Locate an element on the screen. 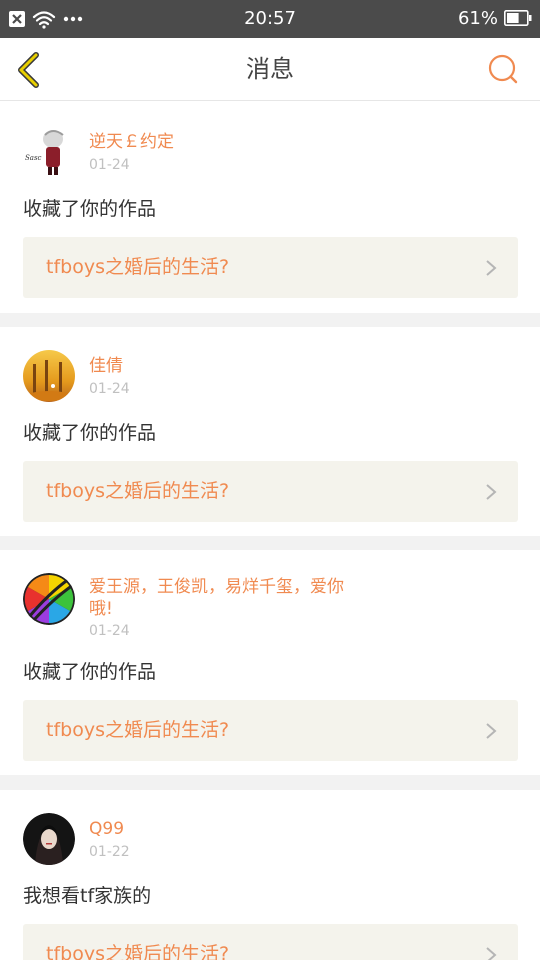 This screenshot has height=960, width=540. avatar-image: Sasc is located at coordinates (49, 151).